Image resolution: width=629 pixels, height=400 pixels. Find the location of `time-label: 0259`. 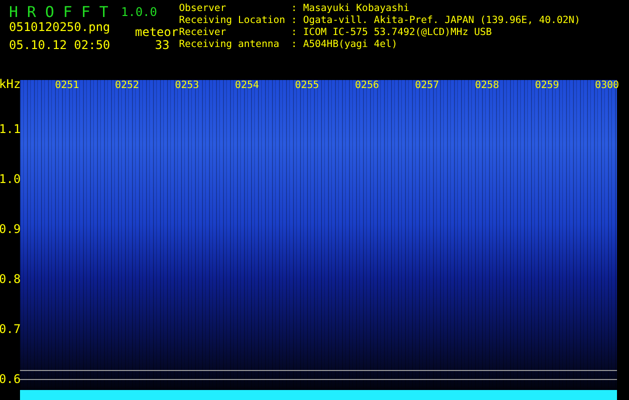

time-label: 0259 is located at coordinates (547, 85).